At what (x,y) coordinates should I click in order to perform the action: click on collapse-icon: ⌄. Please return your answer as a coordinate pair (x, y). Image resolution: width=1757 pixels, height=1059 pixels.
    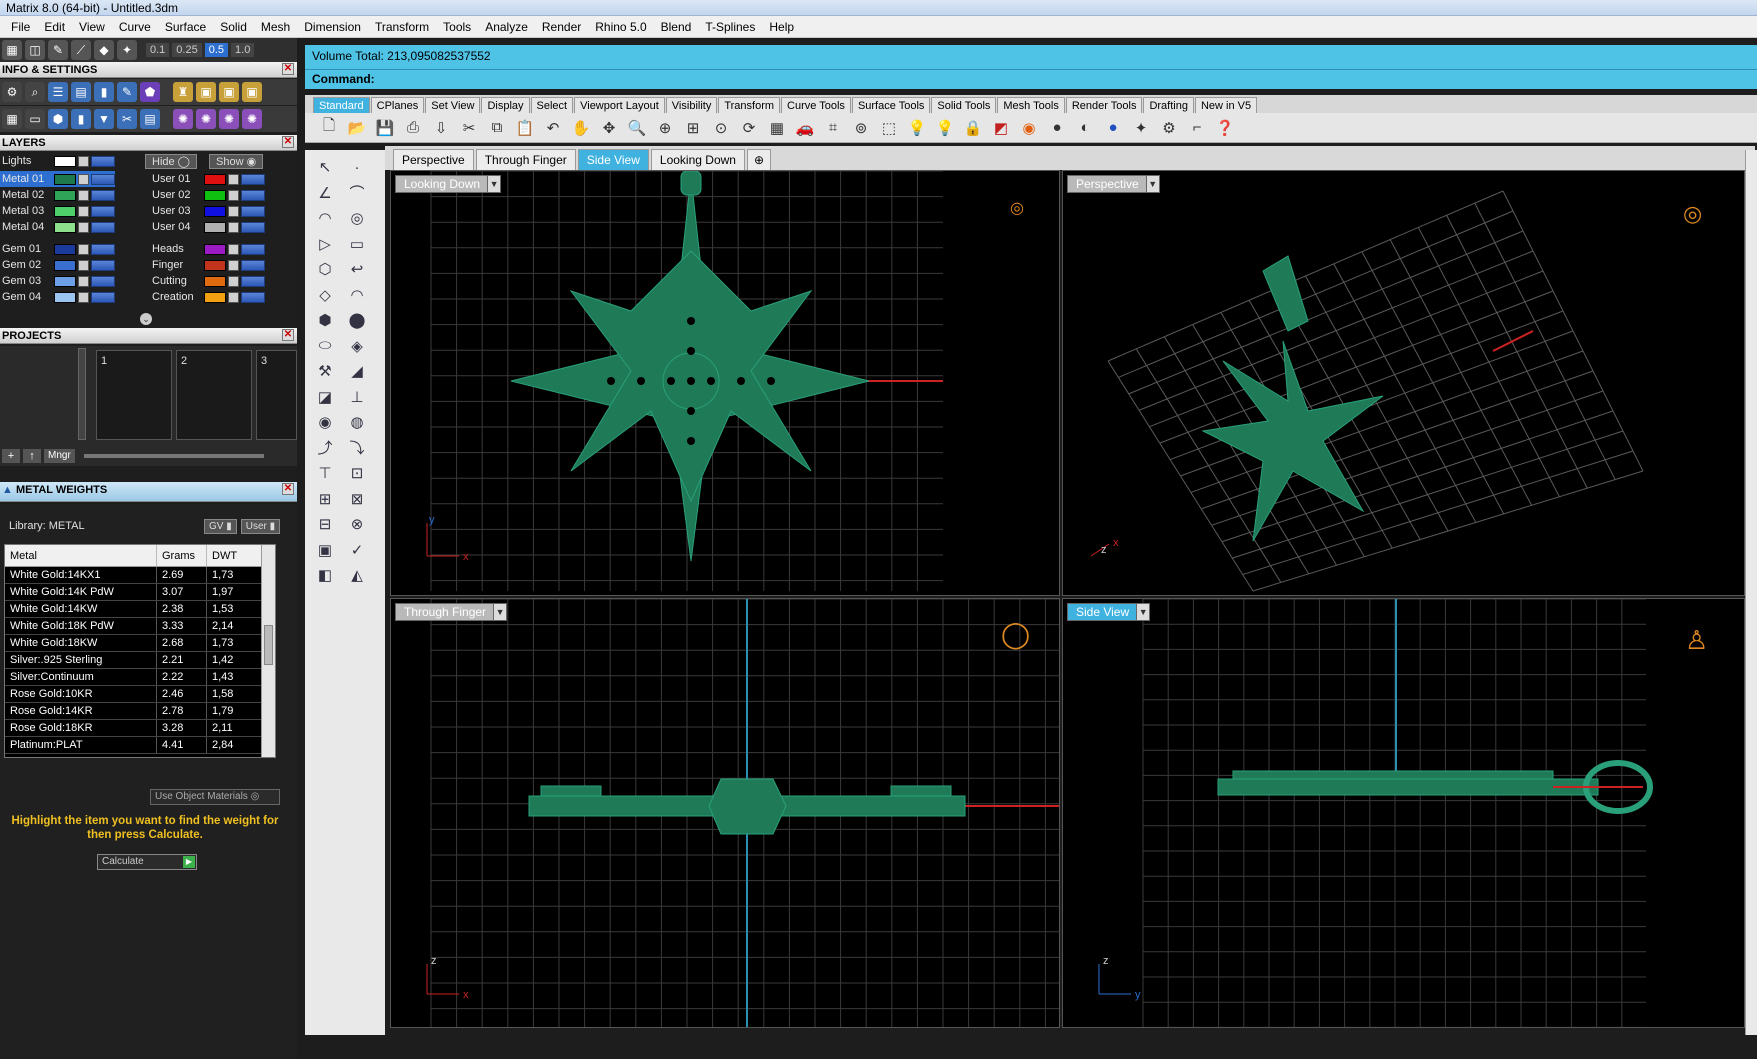
    Looking at the image, I should click on (146, 319).